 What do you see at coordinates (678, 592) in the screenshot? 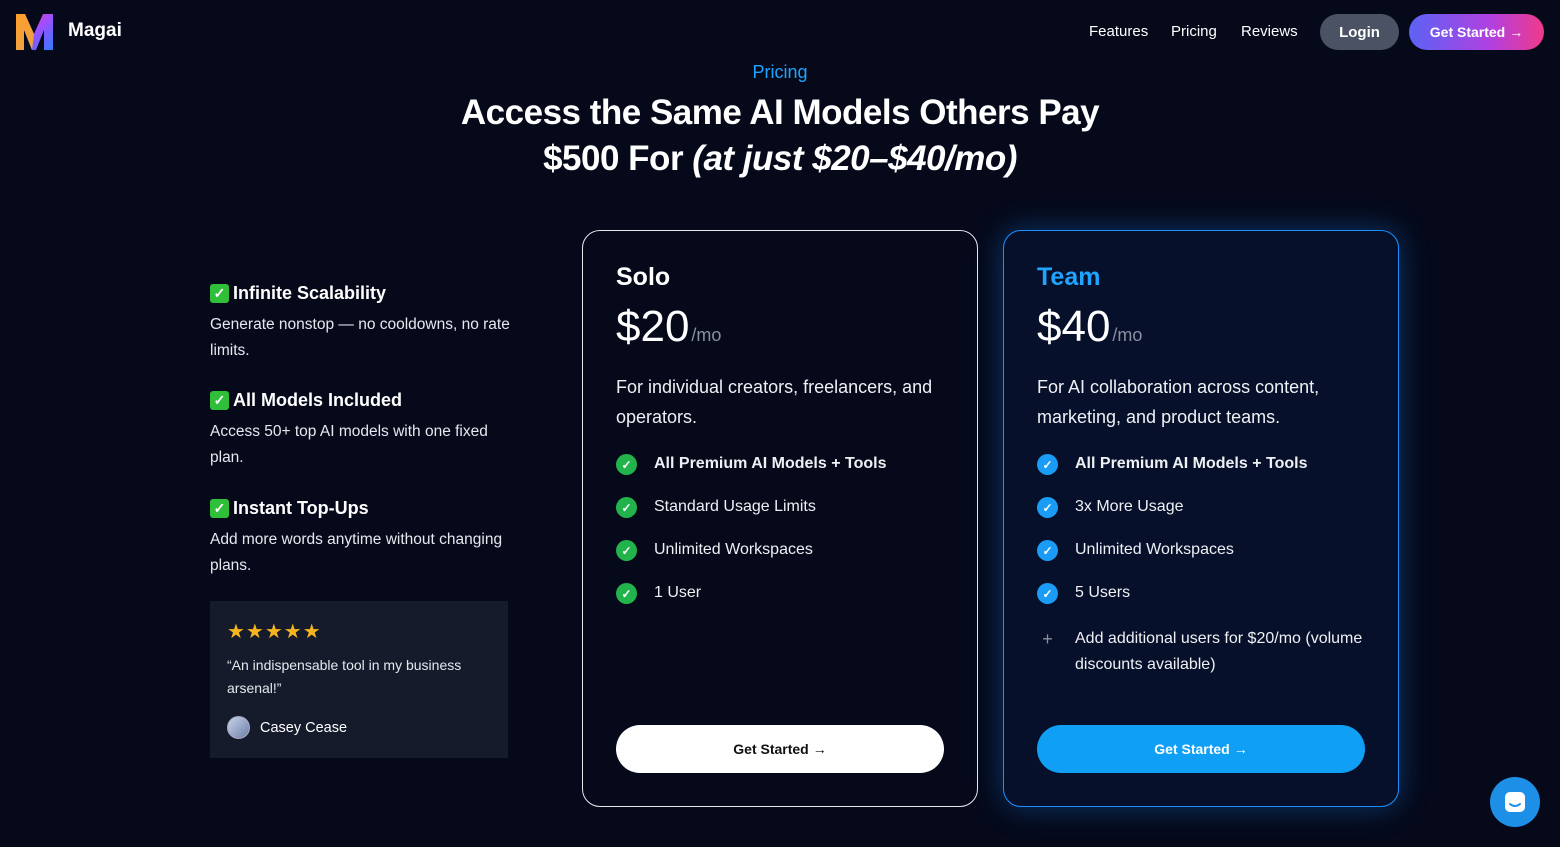
I see `feature-label: 1 User` at bounding box center [678, 592].